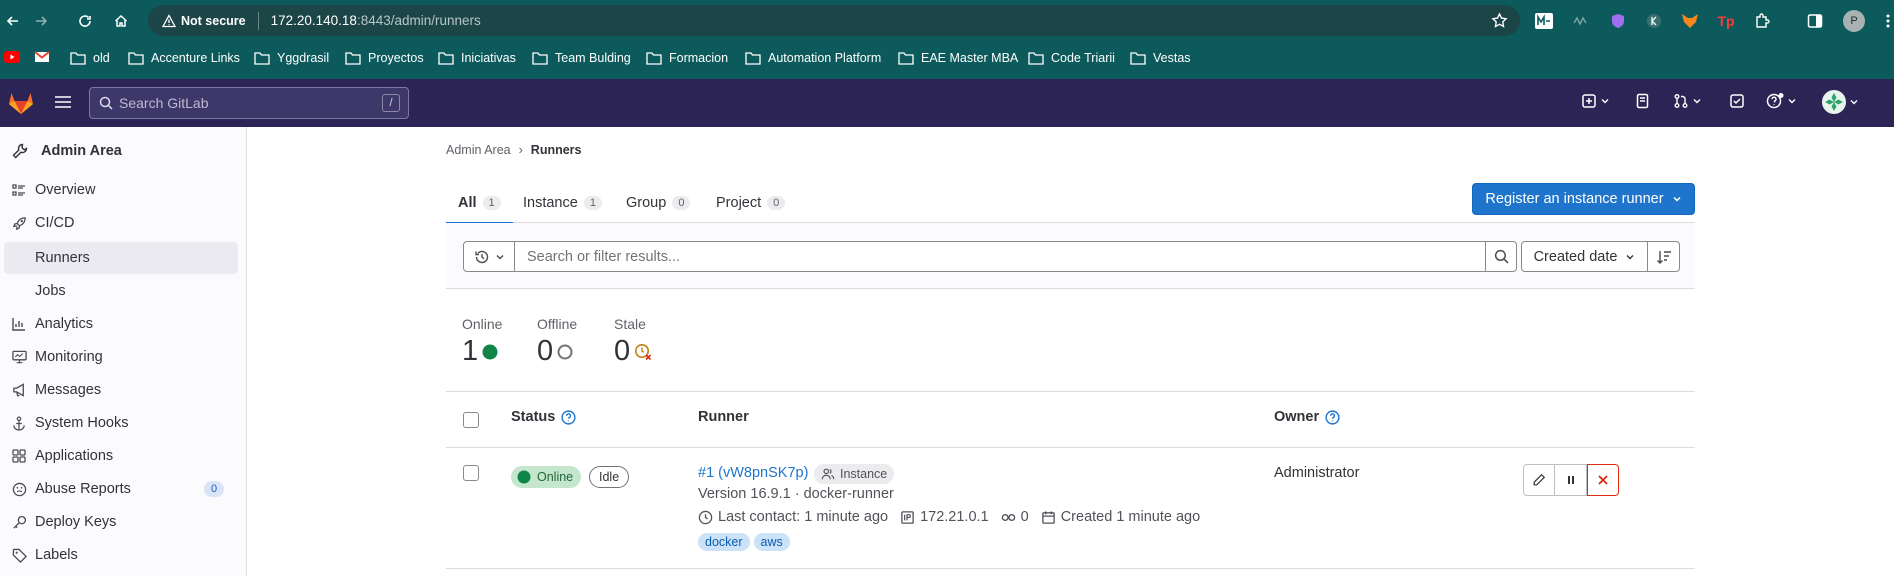  I want to click on history-icon, so click(481, 256).